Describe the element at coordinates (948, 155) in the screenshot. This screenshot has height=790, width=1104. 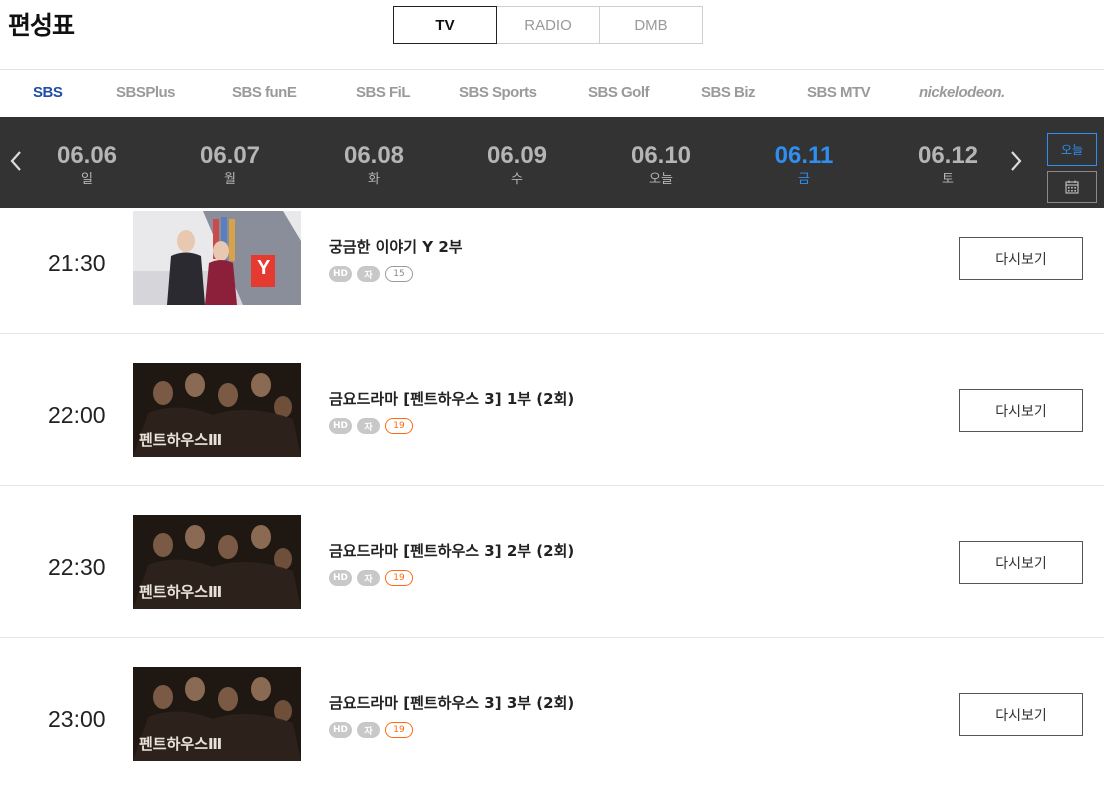
I see `date-number: 06.12` at that location.